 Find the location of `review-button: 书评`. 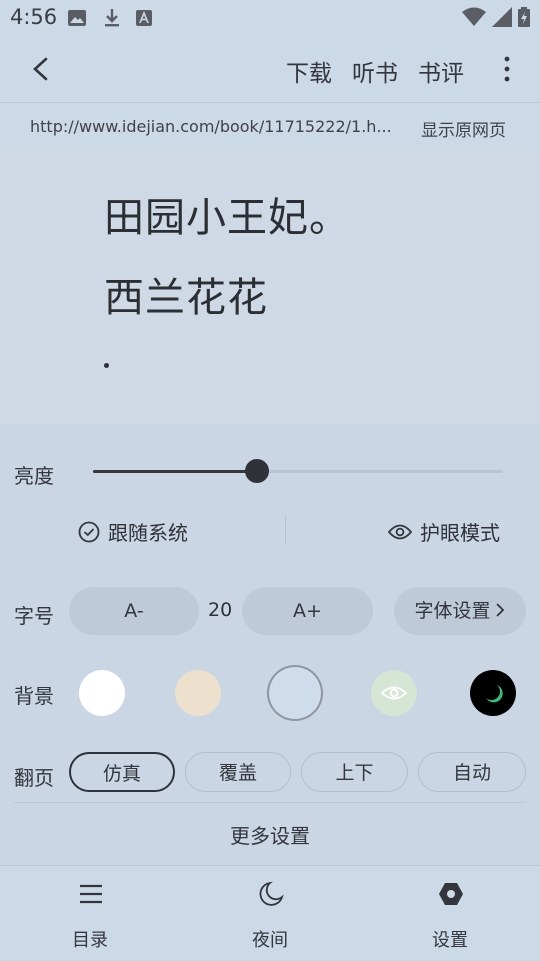

review-button: 书评 is located at coordinates (441, 71).